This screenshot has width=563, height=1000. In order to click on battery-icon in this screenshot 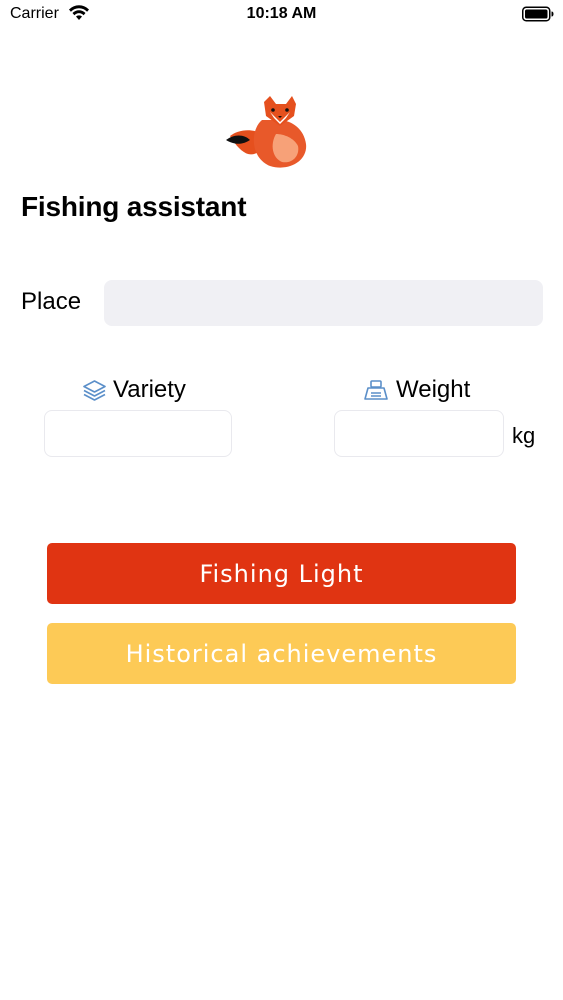, I will do `click(538, 14)`.